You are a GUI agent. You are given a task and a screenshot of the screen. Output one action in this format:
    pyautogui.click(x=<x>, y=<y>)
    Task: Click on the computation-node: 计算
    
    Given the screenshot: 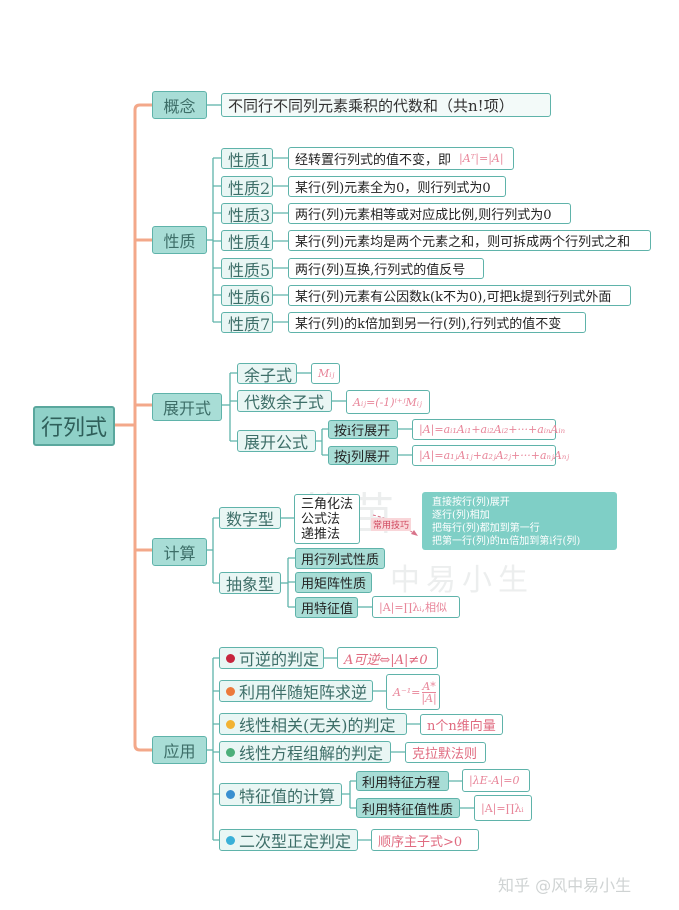 What is the action you would take?
    pyautogui.click(x=179, y=552)
    